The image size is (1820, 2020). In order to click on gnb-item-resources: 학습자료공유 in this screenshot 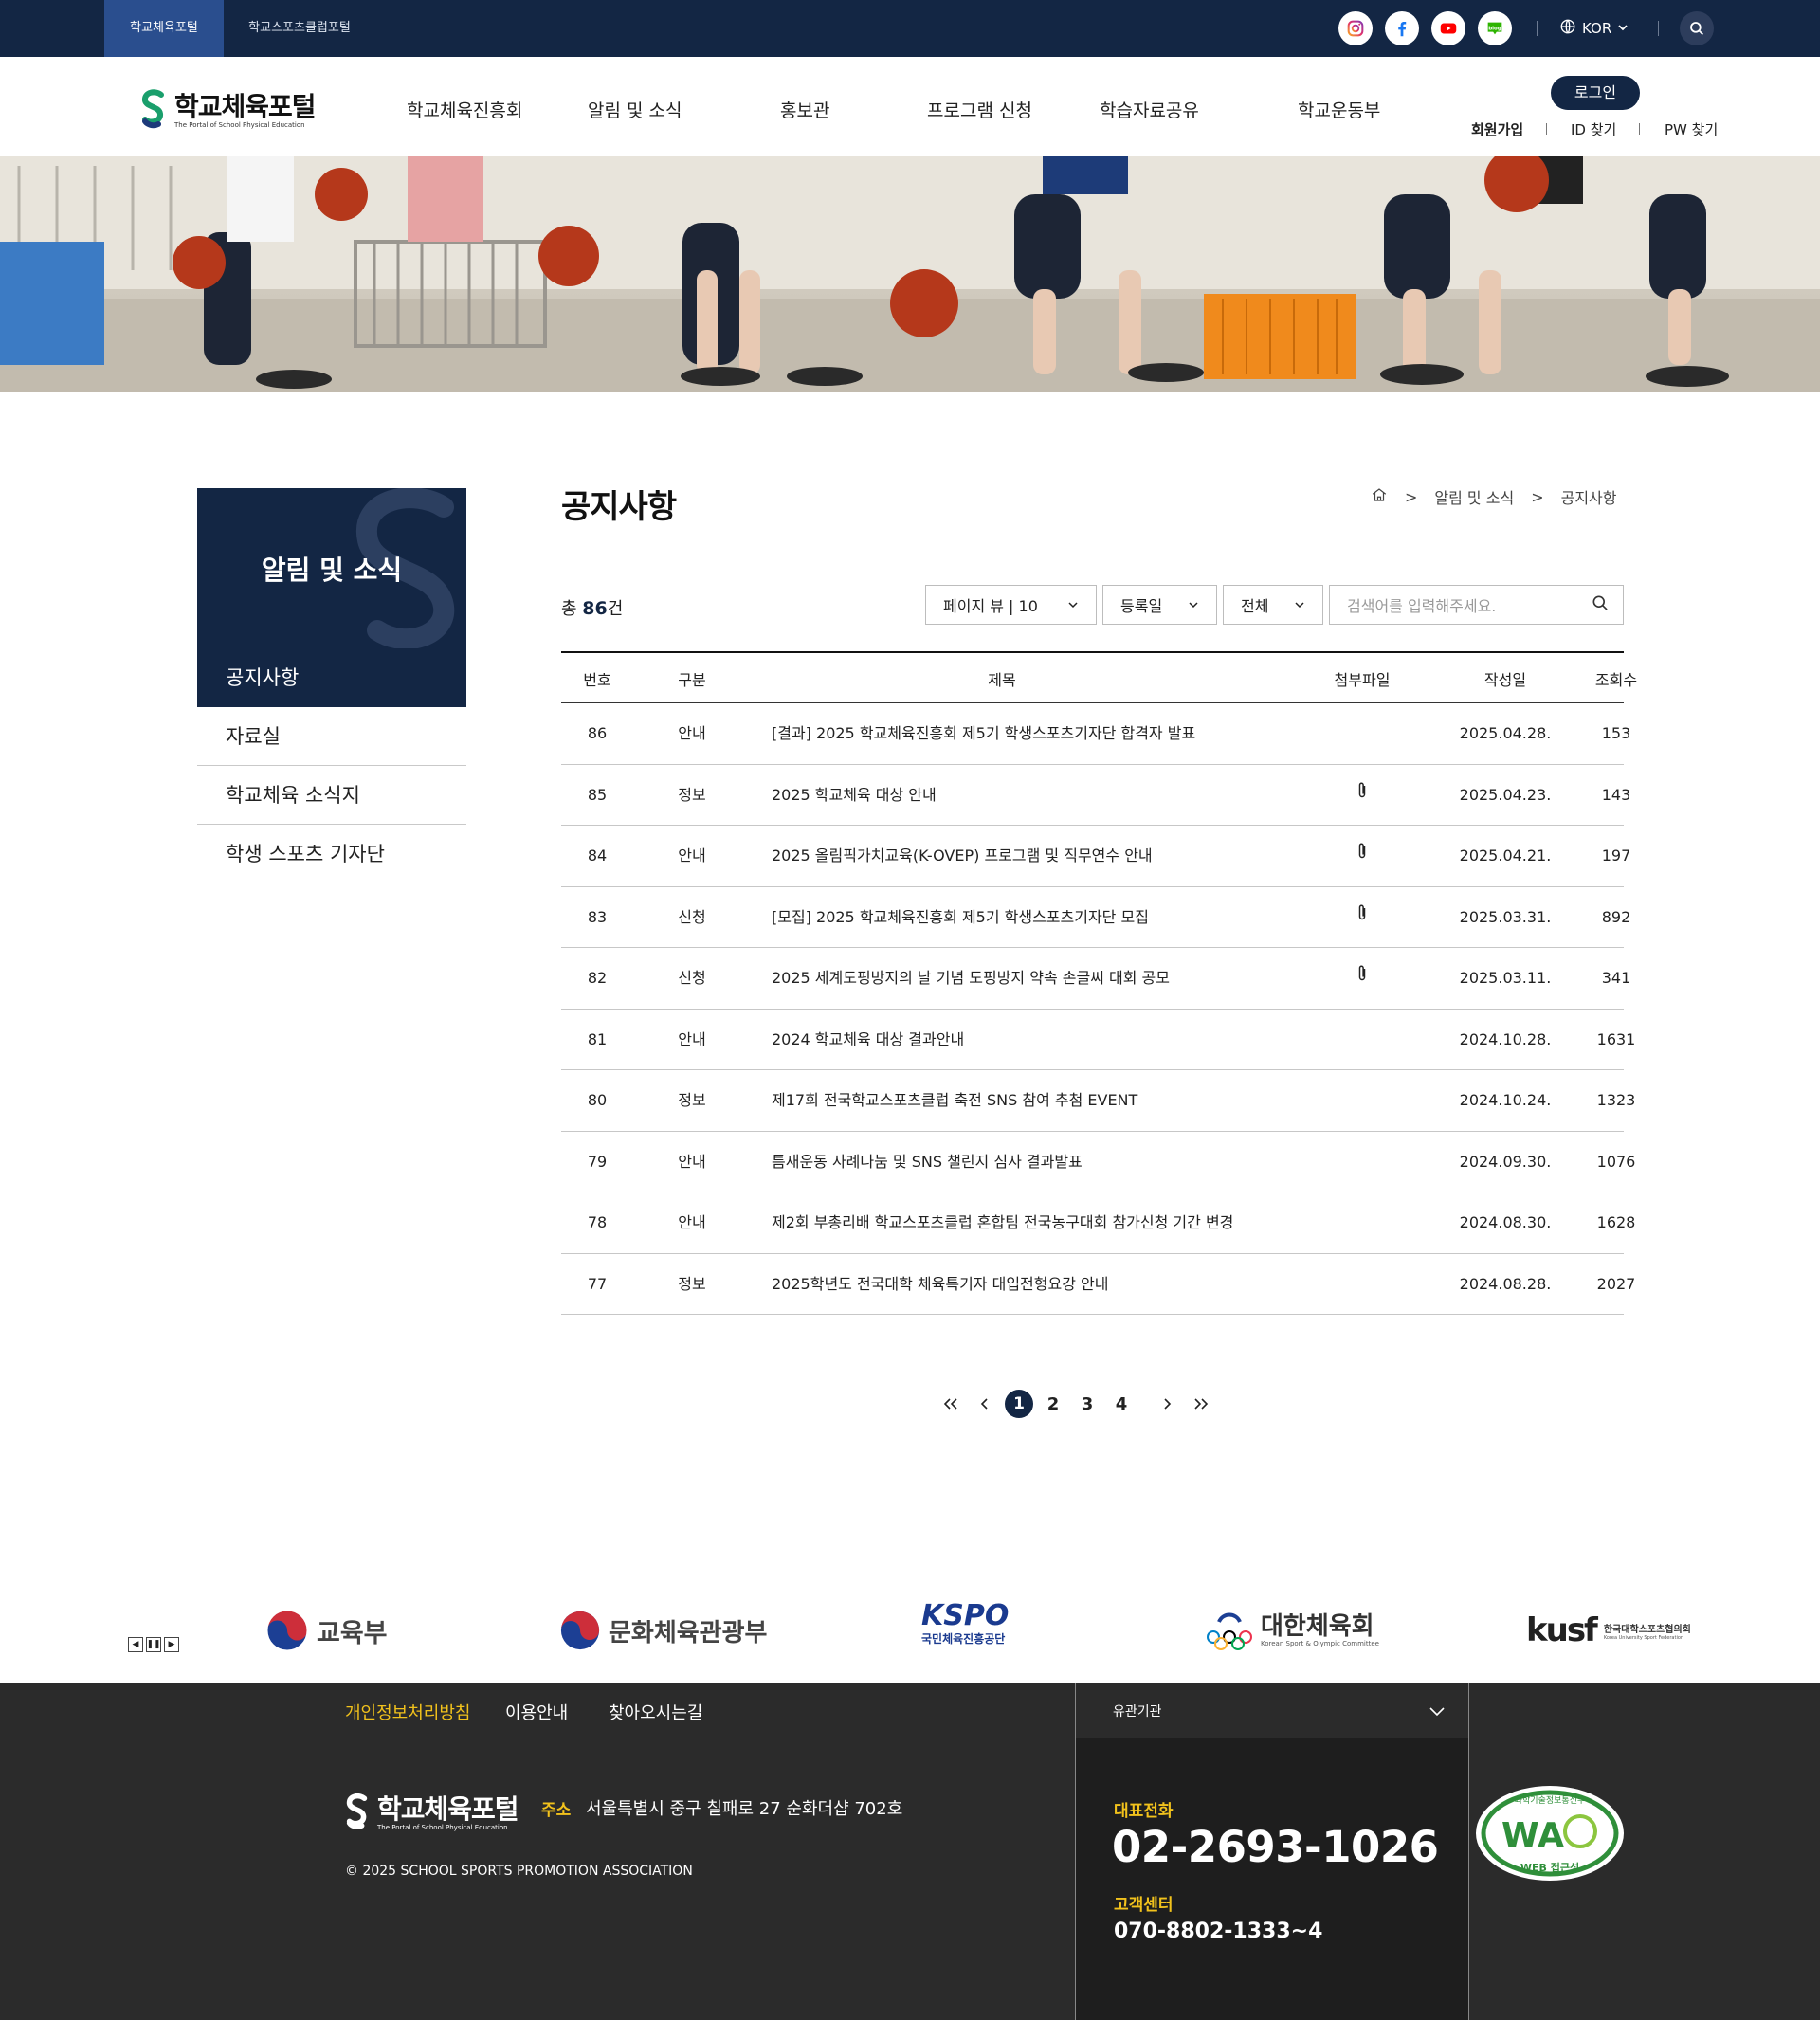, I will do `click(1149, 110)`.